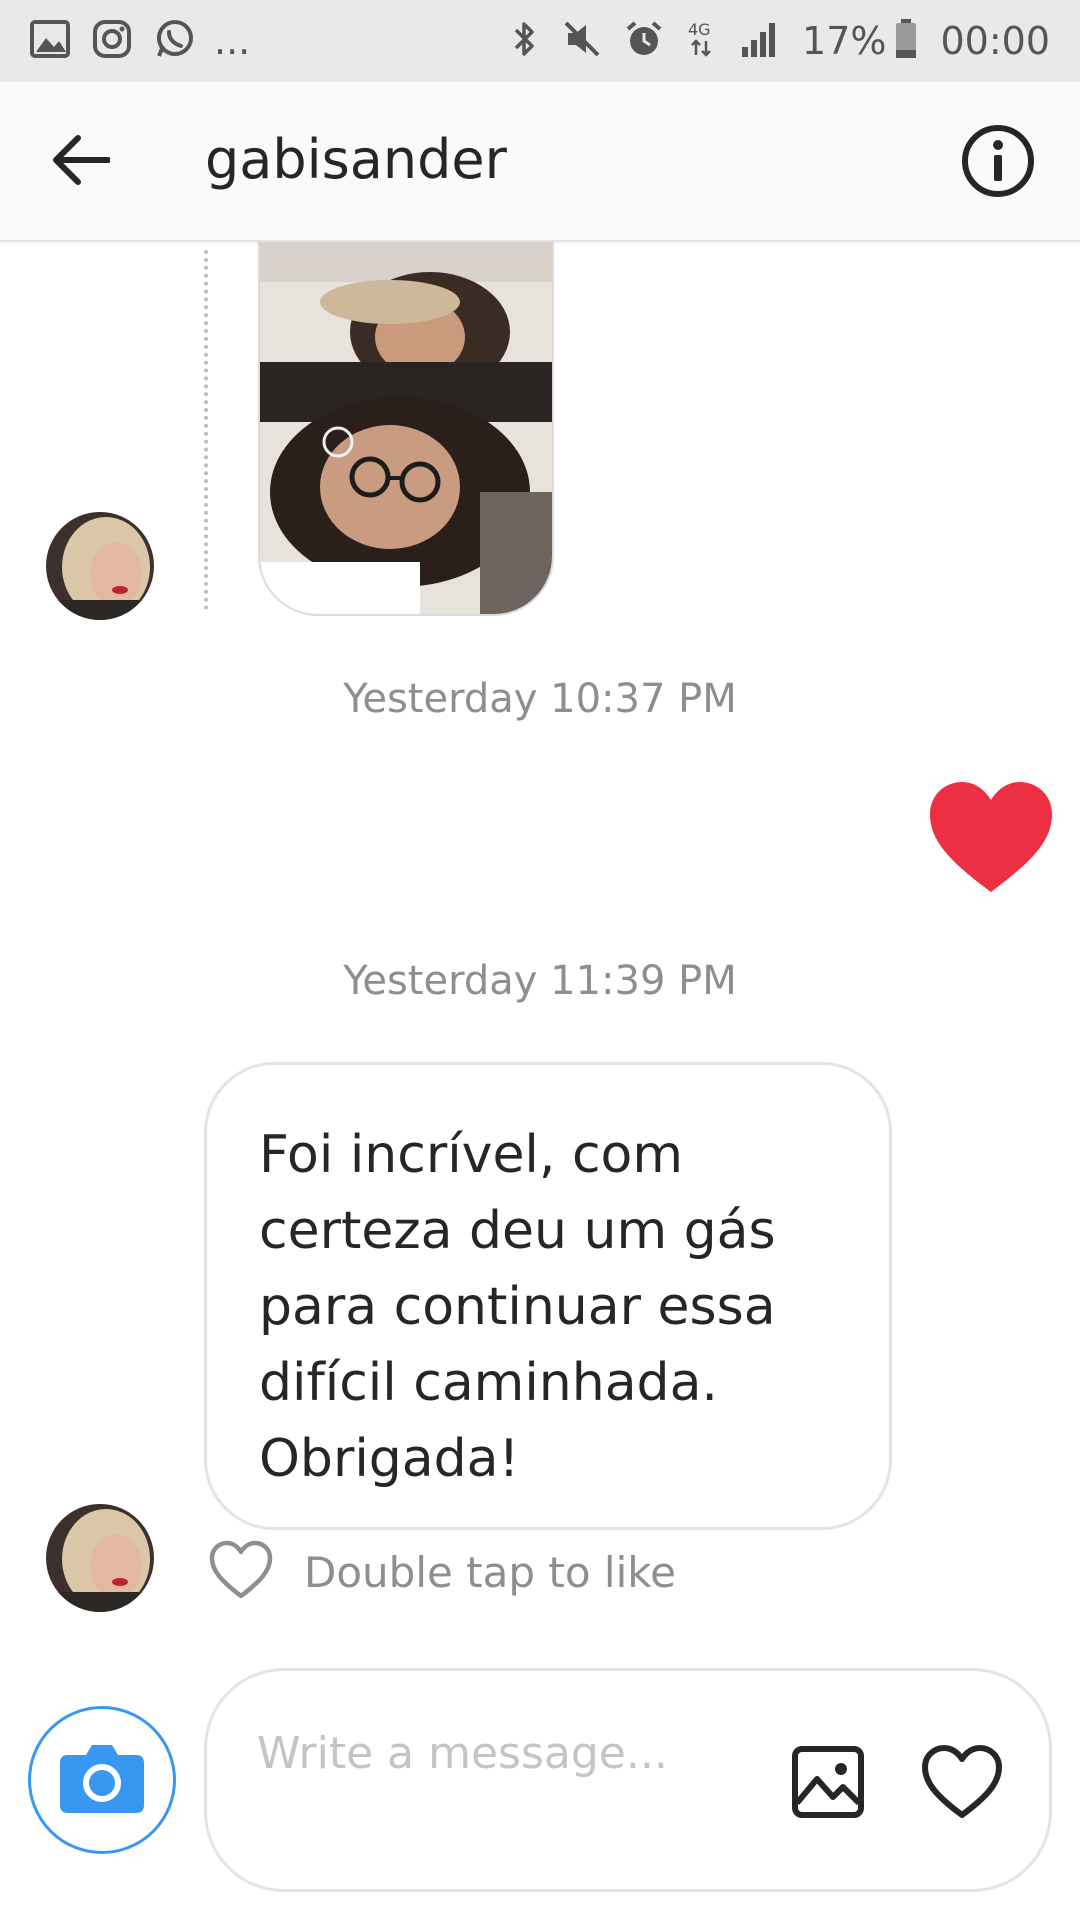 This screenshot has height=1920, width=1080. What do you see at coordinates (906, 41) in the screenshot?
I see `battery-icon` at bounding box center [906, 41].